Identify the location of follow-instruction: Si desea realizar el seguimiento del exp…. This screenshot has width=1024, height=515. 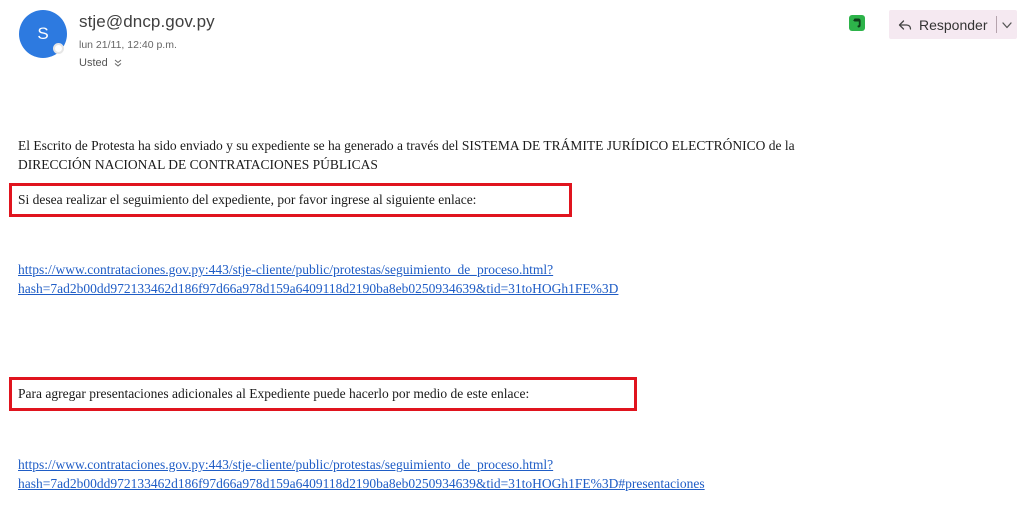
(247, 199).